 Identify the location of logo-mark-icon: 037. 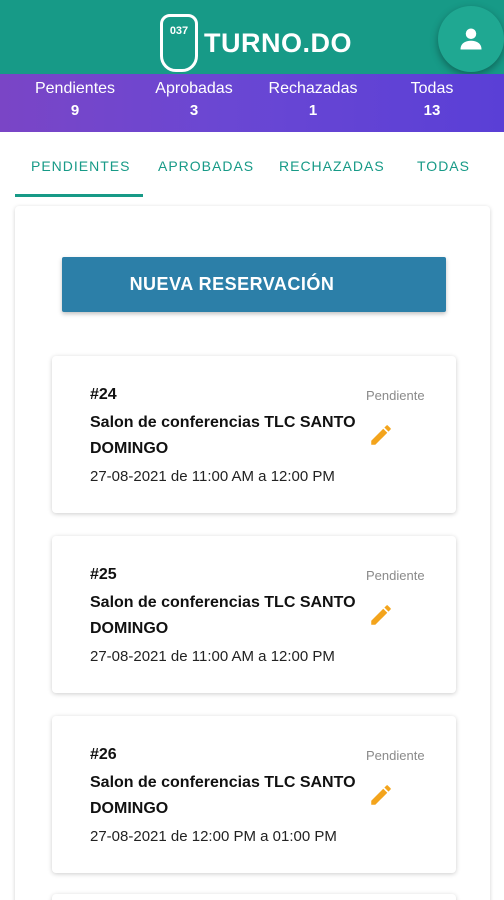
(179, 43).